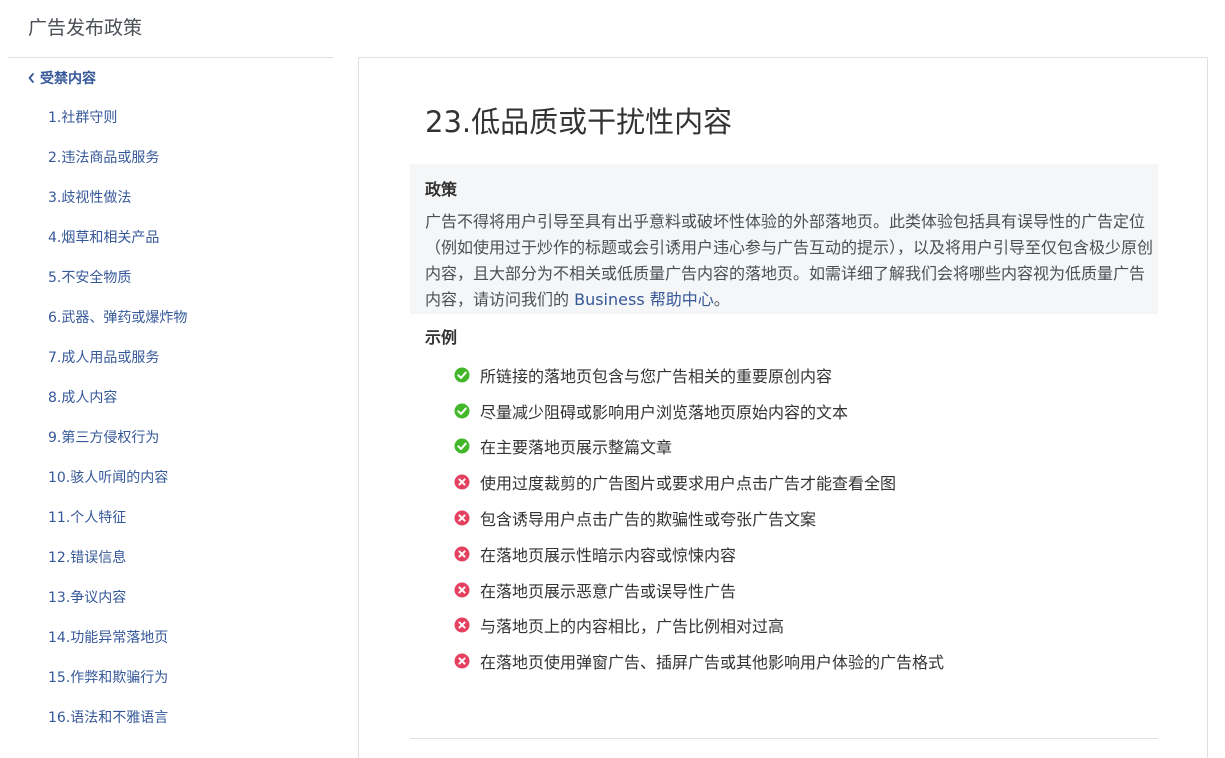 This screenshot has height=758, width=1225. What do you see at coordinates (117, 198) in the screenshot?
I see `sidebar-item: 3.歧视性做法` at bounding box center [117, 198].